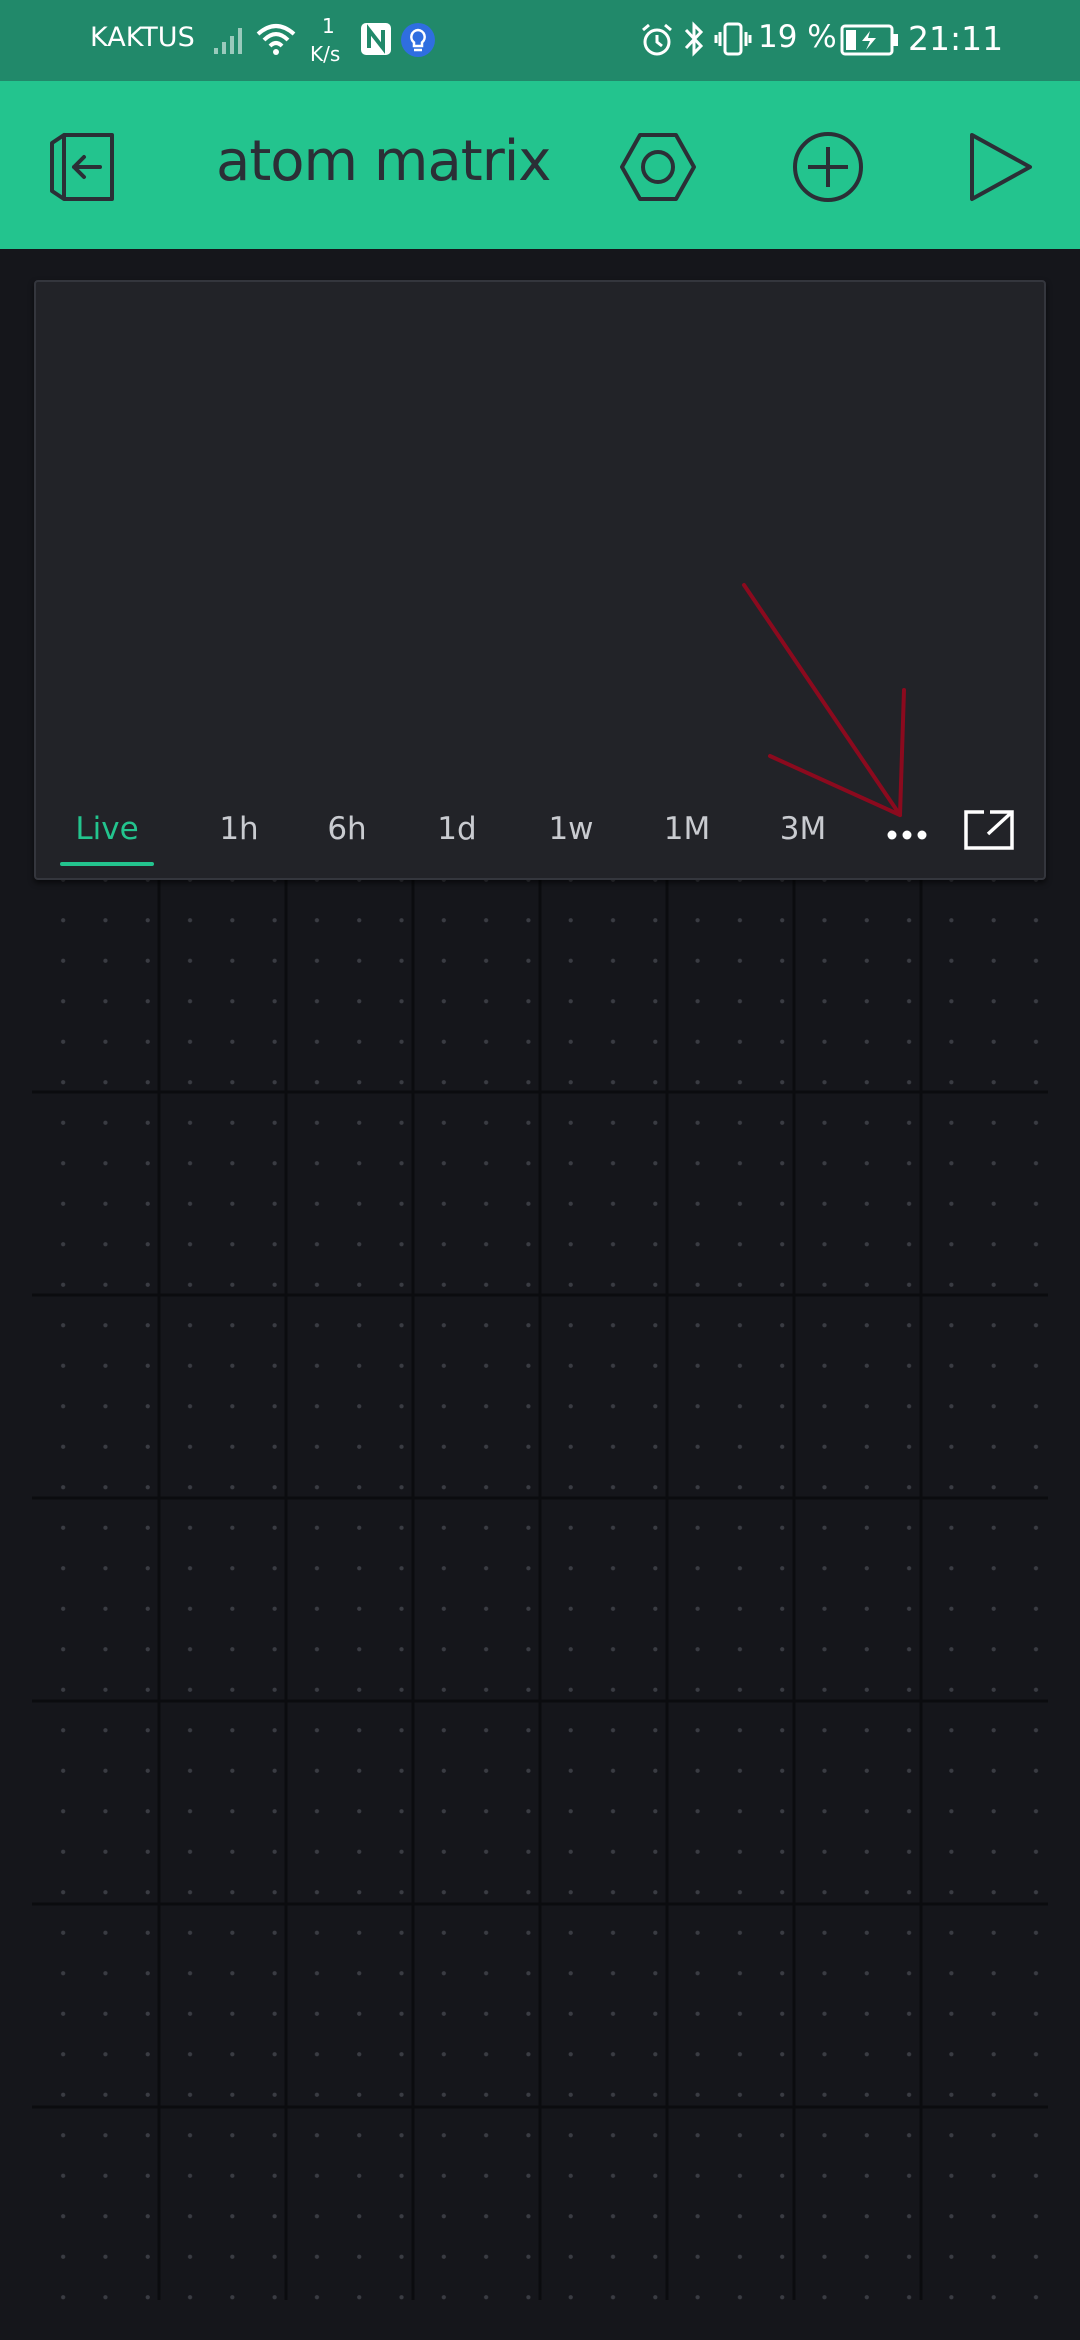  I want to click on more-dots-icon, so click(907, 835).